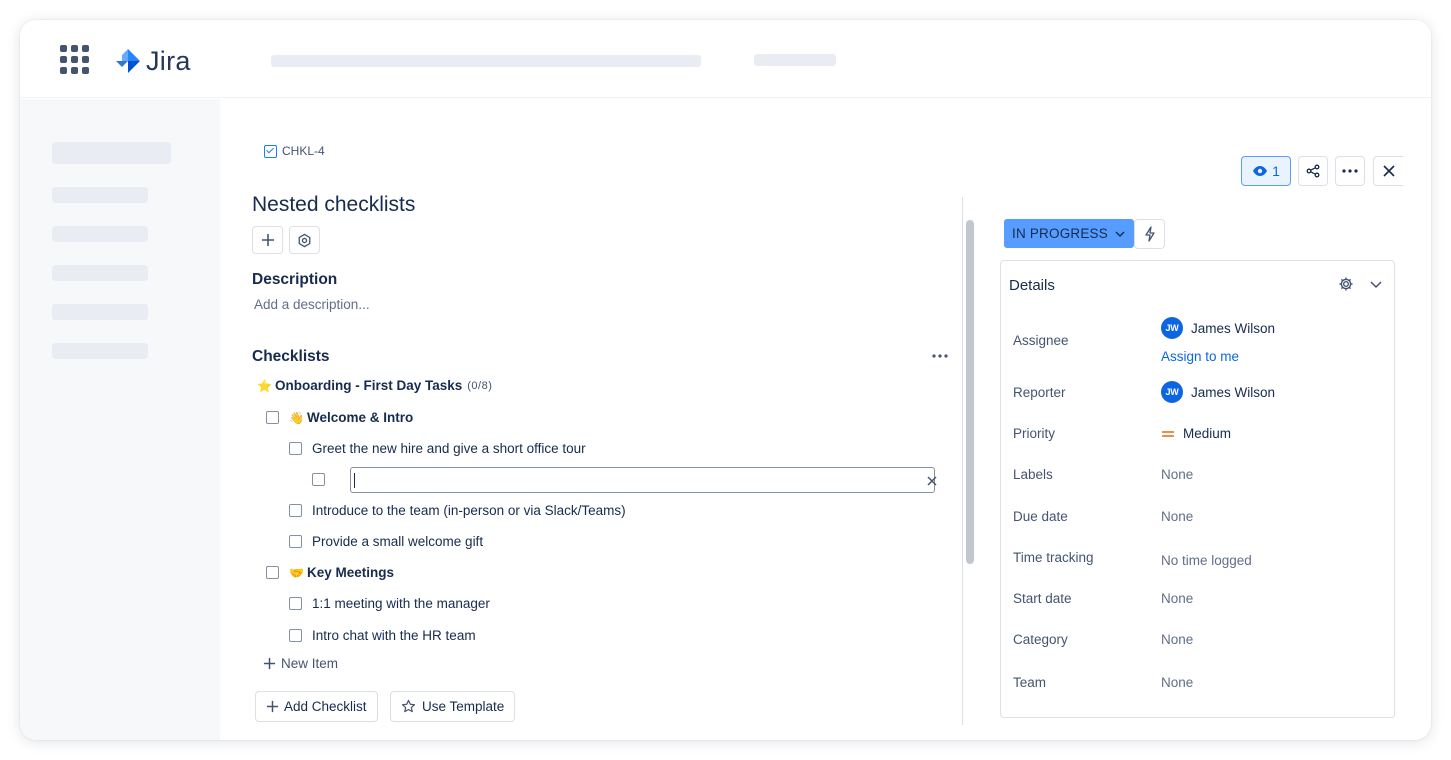  Describe the element at coordinates (463, 706) in the screenshot. I see `use-template-label: Use Template` at that location.